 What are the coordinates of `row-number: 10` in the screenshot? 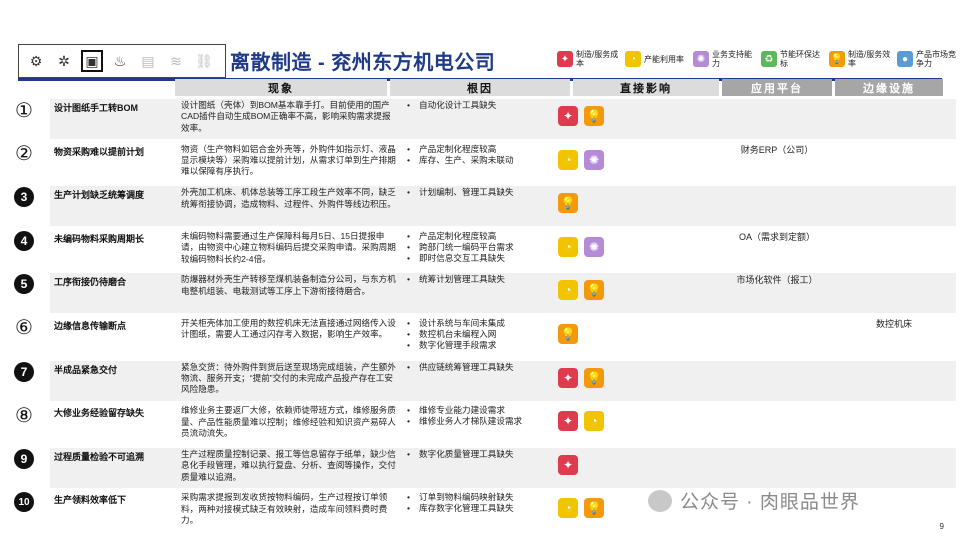 It's located at (24, 502).